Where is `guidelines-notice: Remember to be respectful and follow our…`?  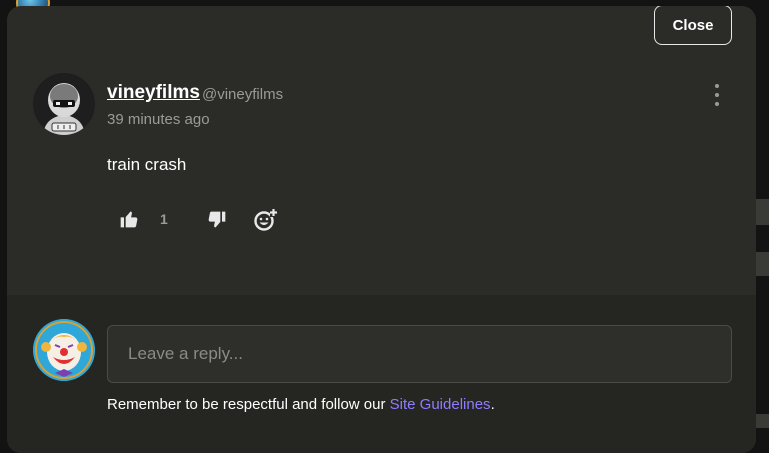 guidelines-notice: Remember to be respectful and follow our… is located at coordinates (301, 404).